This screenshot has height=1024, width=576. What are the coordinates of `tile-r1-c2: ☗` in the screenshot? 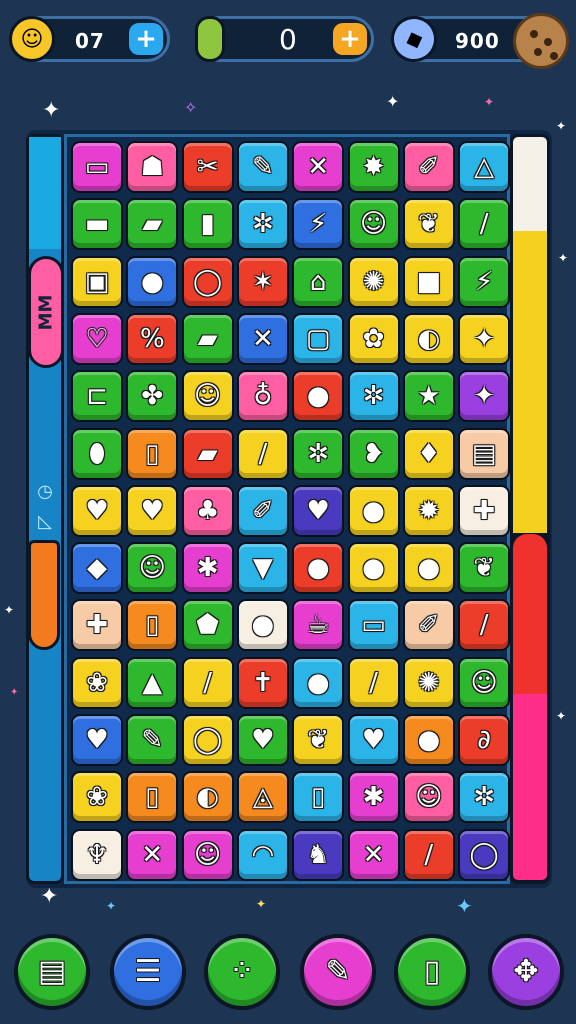 It's located at (152, 167).